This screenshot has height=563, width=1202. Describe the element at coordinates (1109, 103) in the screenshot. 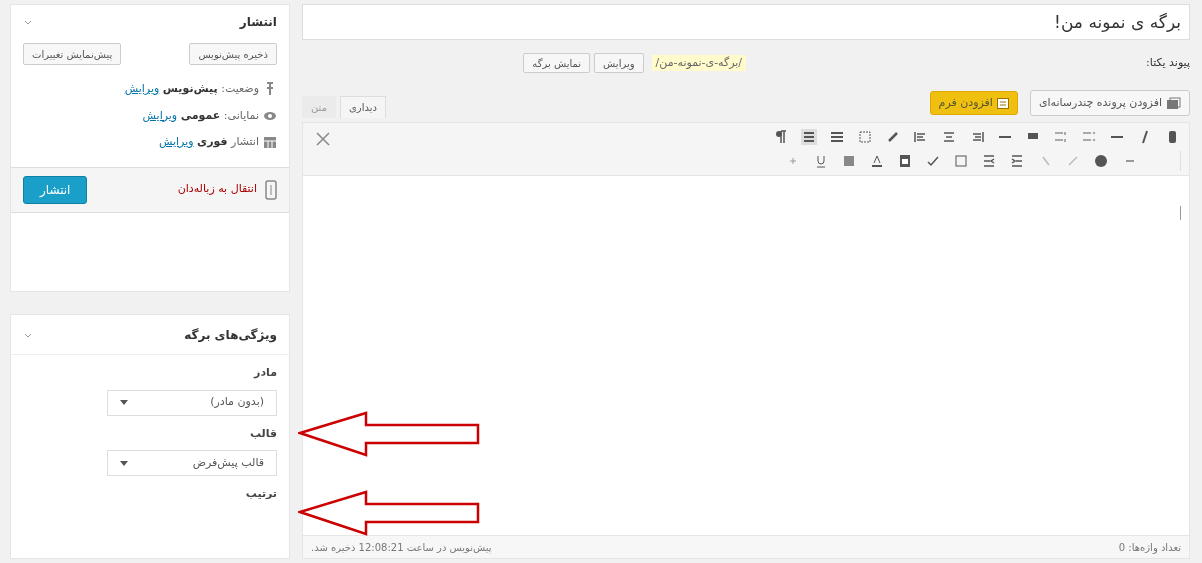

I see `add-media-button: افزودن پرونده چندرسانه‌ای` at that location.